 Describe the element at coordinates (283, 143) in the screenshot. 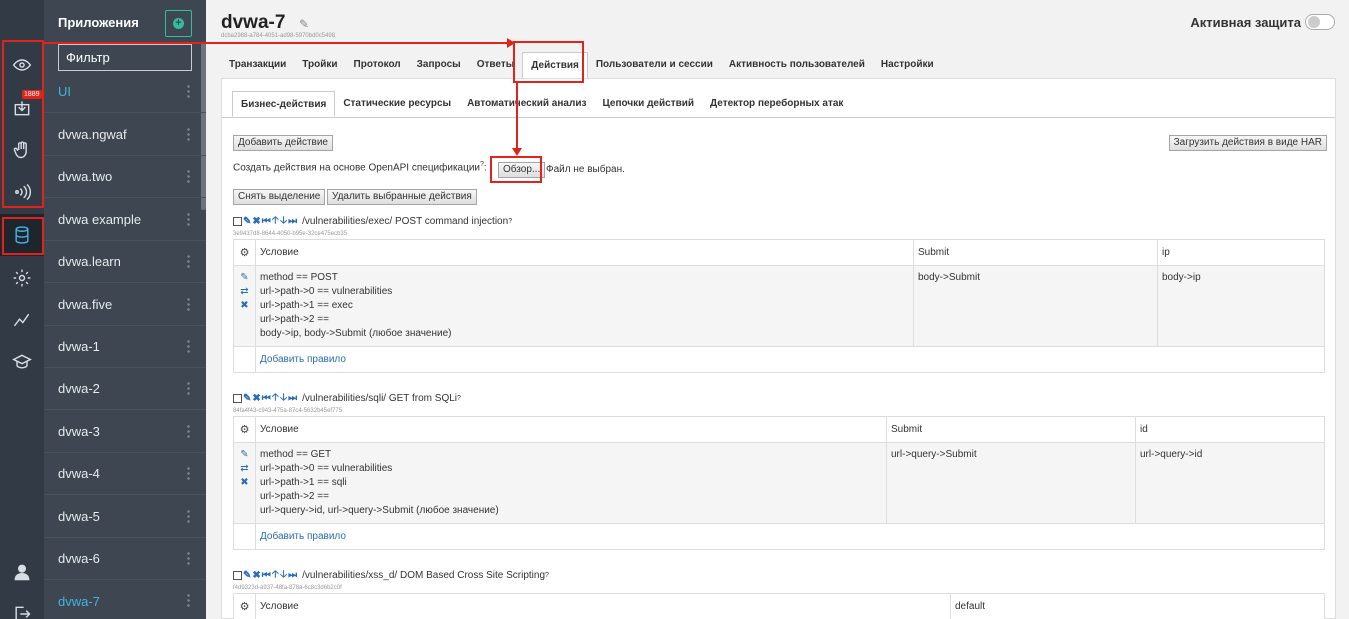

I see `add-action-button: Добавить действие` at that location.